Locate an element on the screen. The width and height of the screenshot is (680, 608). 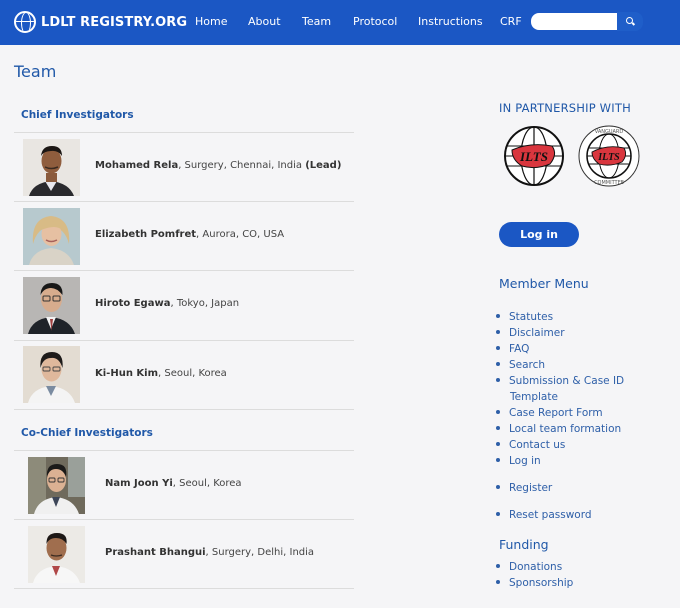
menu-item-submission: Submission & Case ID is located at coordinates (560, 381).